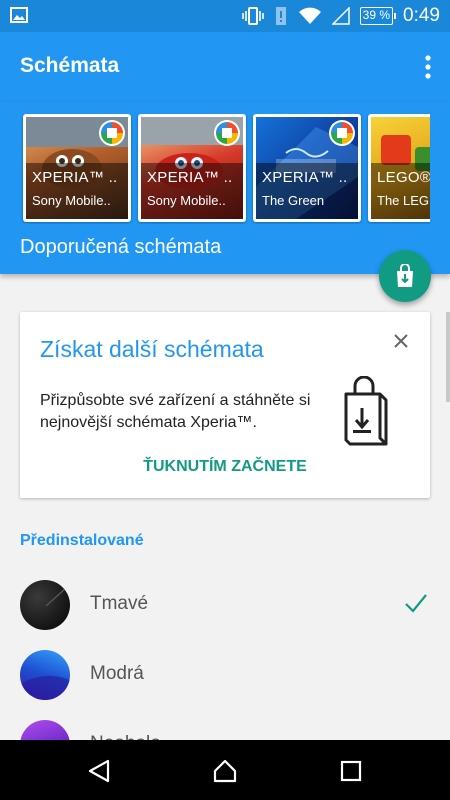  What do you see at coordinates (117, 673) in the screenshot?
I see `theme-name: Modrá` at bounding box center [117, 673].